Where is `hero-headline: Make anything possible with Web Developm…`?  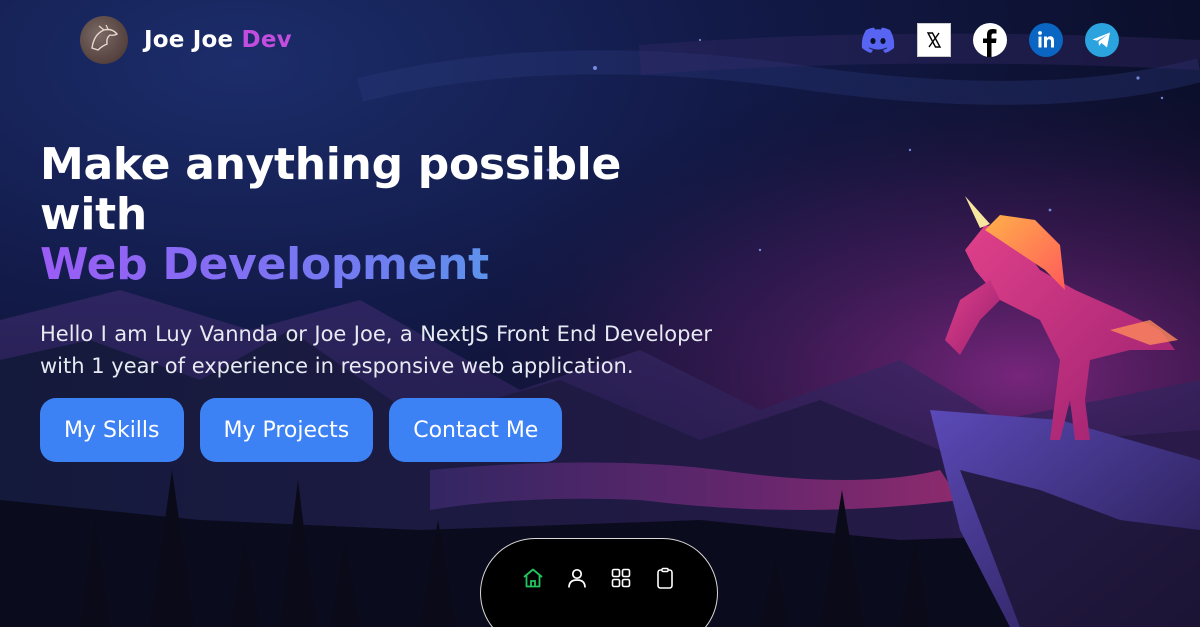 hero-headline: Make anything possible with Web Developm… is located at coordinates (380, 215).